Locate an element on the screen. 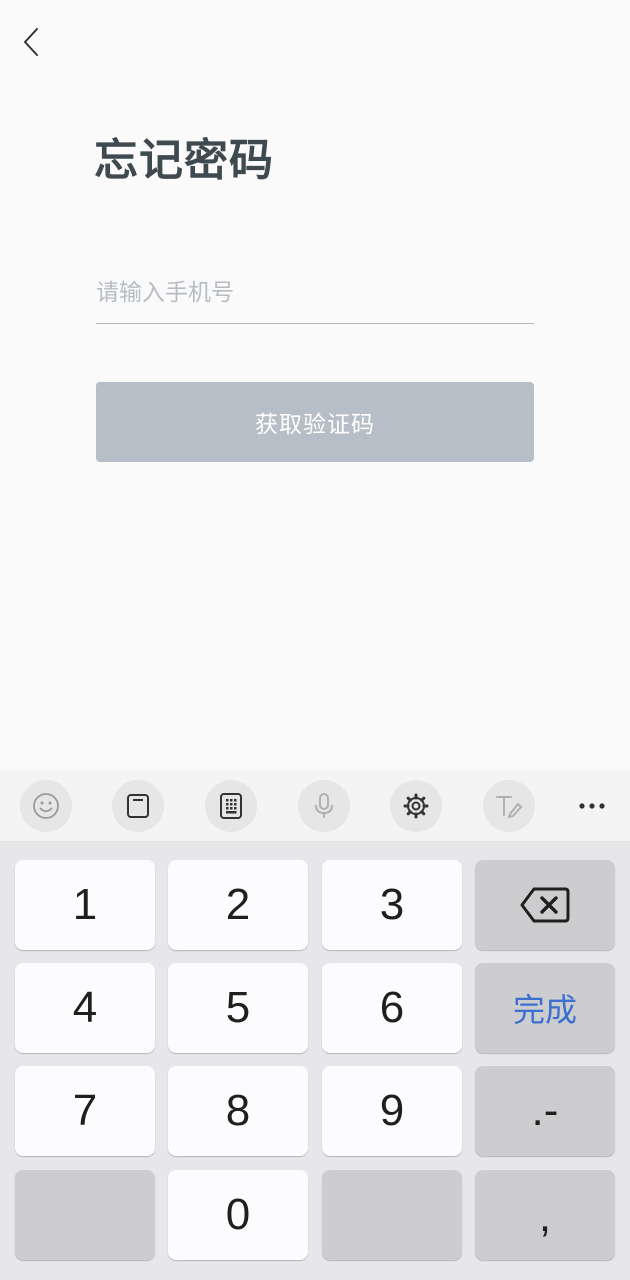 The image size is (630, 1280). voice-input-button is located at coordinates (324, 806).